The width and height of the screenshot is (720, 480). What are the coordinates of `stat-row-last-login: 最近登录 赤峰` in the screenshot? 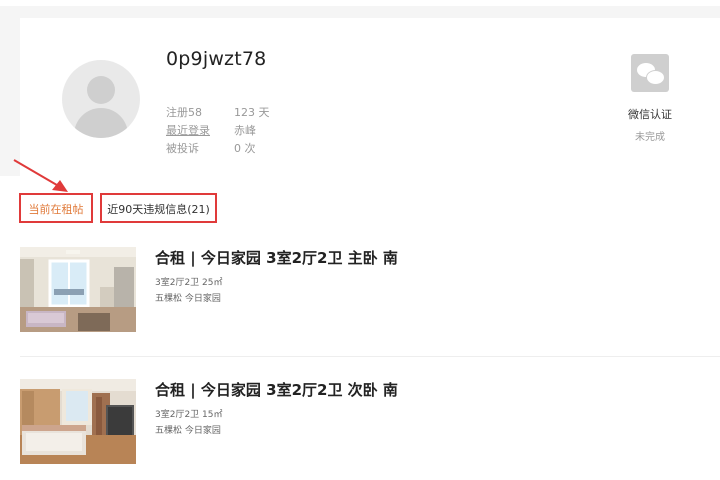 It's located at (211, 130).